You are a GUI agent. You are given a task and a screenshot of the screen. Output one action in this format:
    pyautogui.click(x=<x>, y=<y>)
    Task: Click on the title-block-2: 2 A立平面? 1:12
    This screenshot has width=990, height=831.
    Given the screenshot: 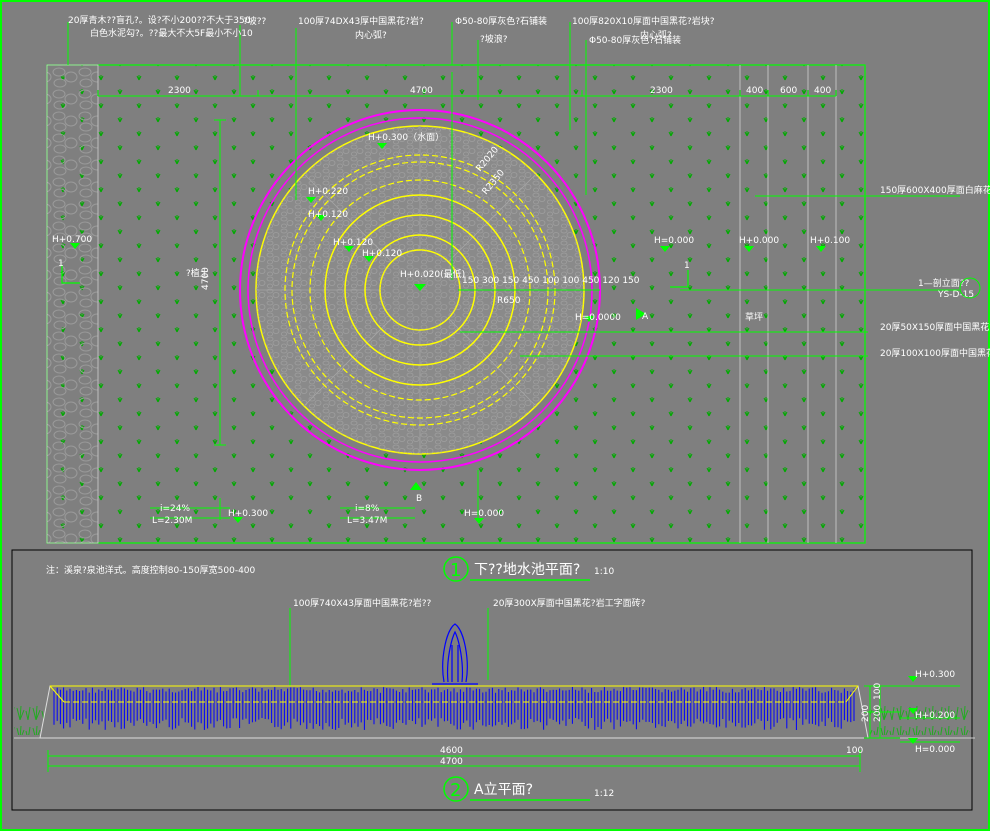 What is the action you would take?
    pyautogui.click(x=528, y=789)
    